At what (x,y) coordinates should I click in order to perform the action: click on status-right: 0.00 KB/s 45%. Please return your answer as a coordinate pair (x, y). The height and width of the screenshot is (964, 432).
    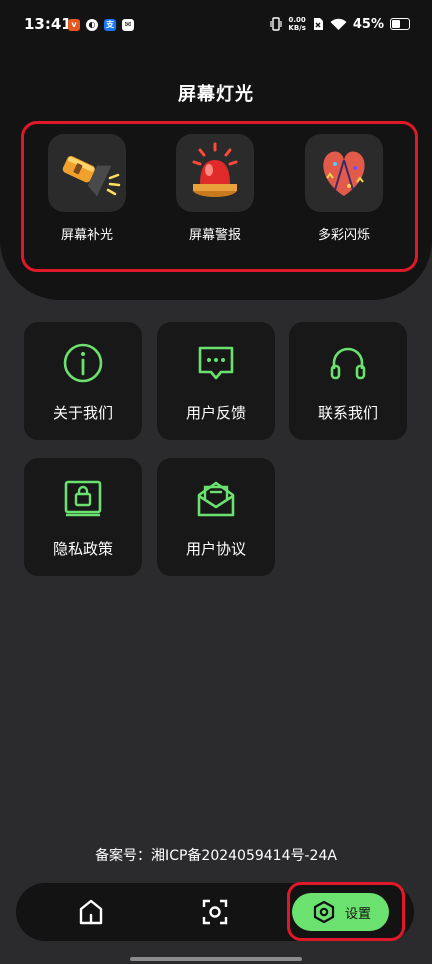
    Looking at the image, I should click on (340, 24).